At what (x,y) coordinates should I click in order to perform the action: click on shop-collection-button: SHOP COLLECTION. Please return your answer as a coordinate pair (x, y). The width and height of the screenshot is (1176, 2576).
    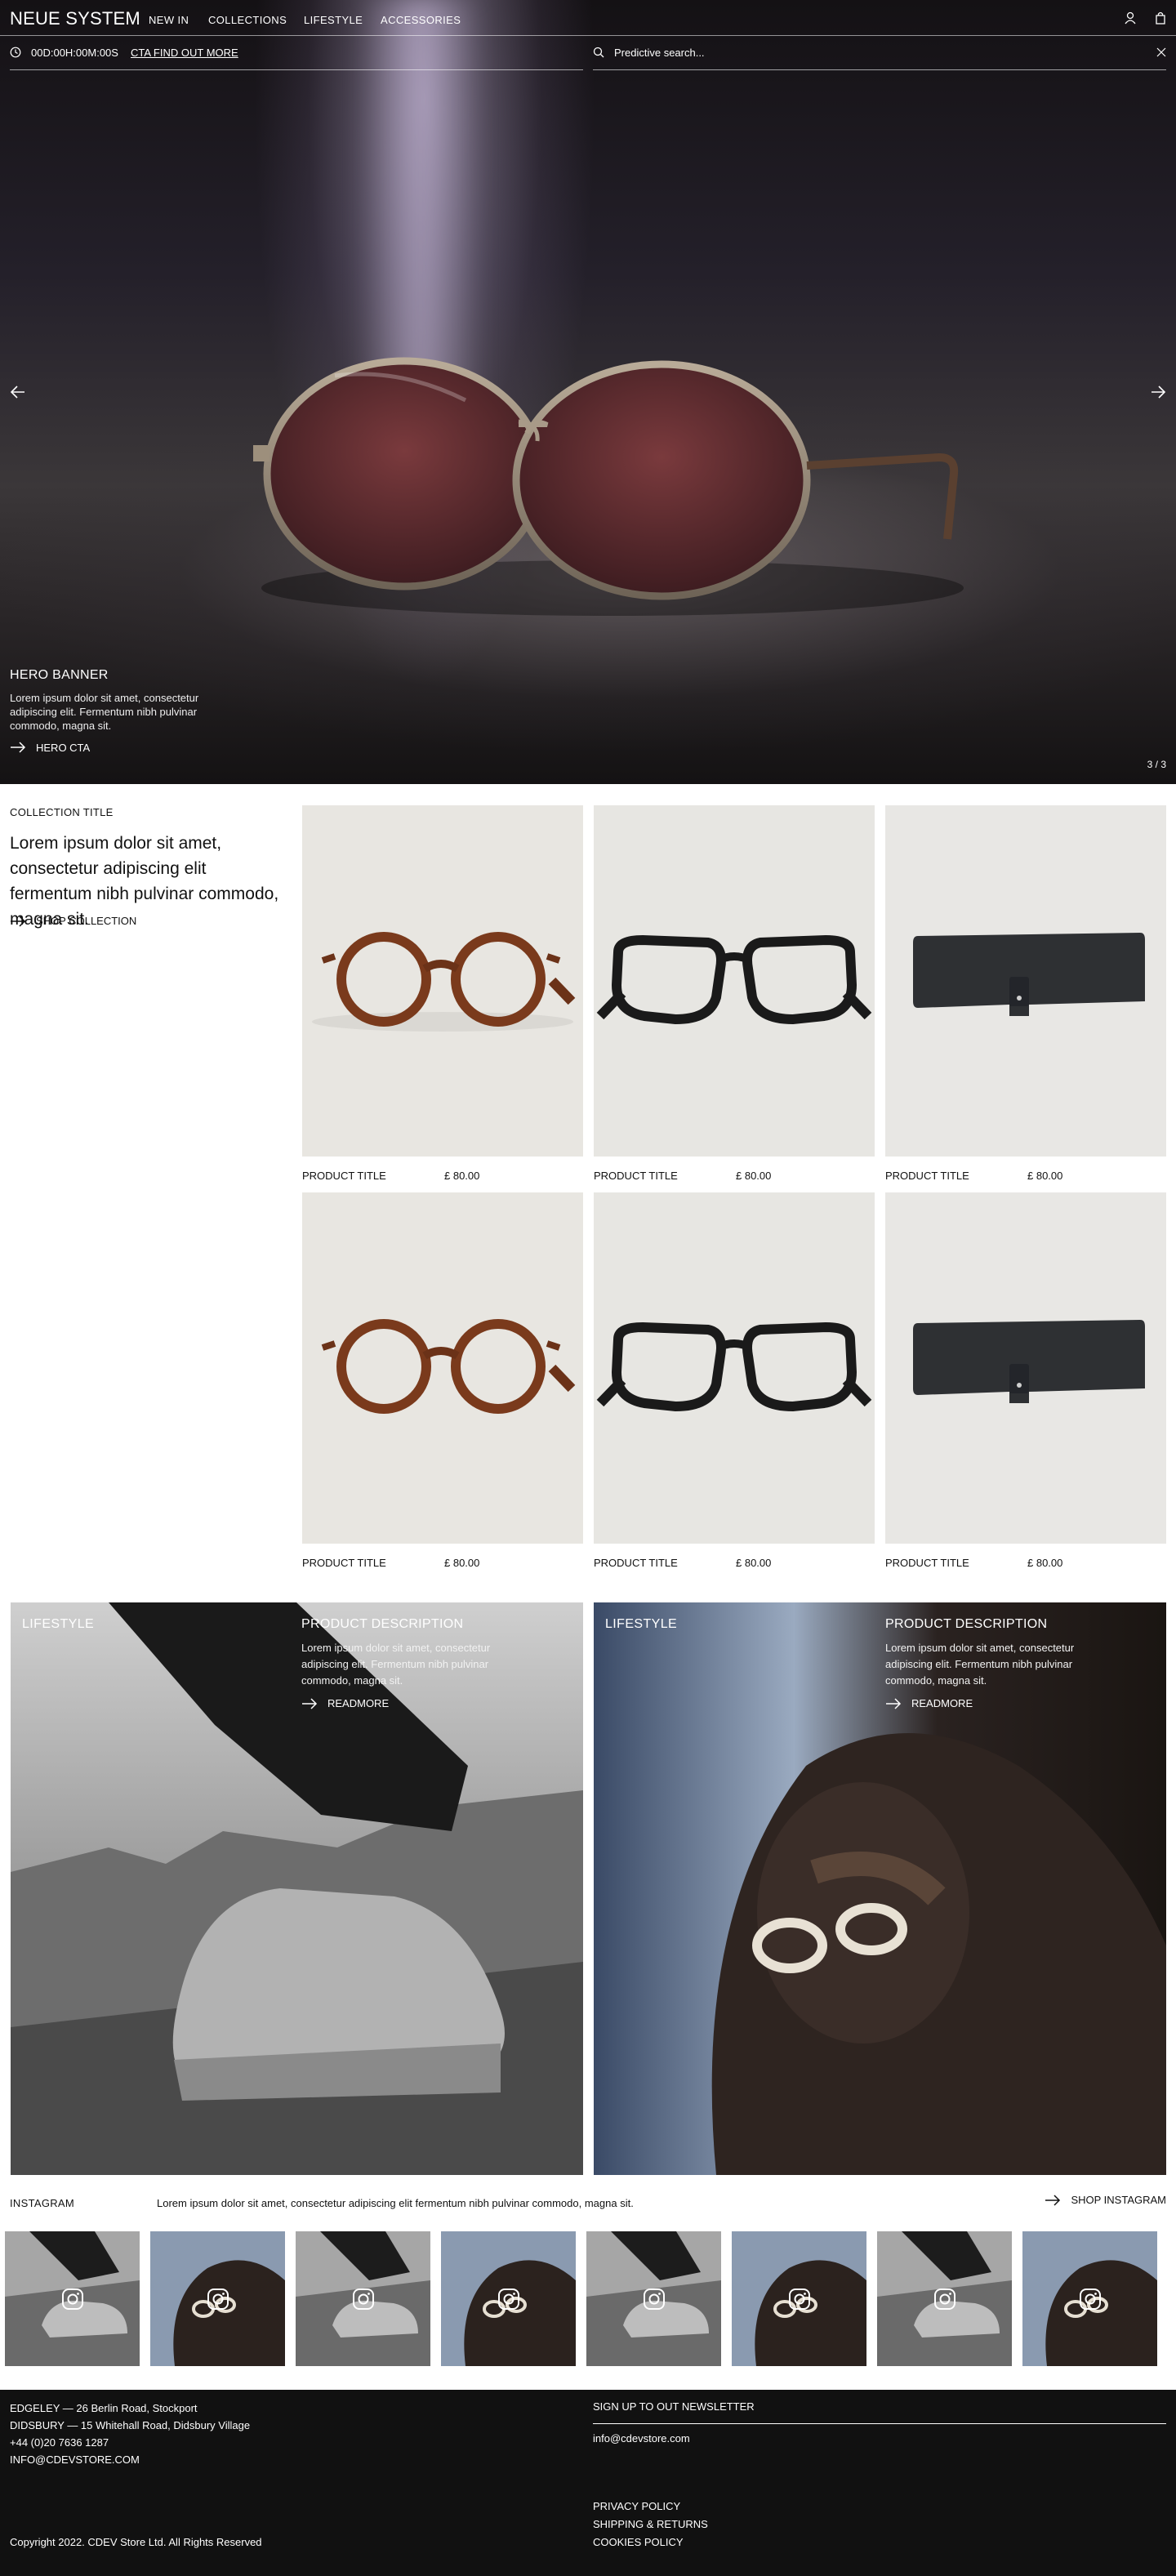
    Looking at the image, I should click on (73, 921).